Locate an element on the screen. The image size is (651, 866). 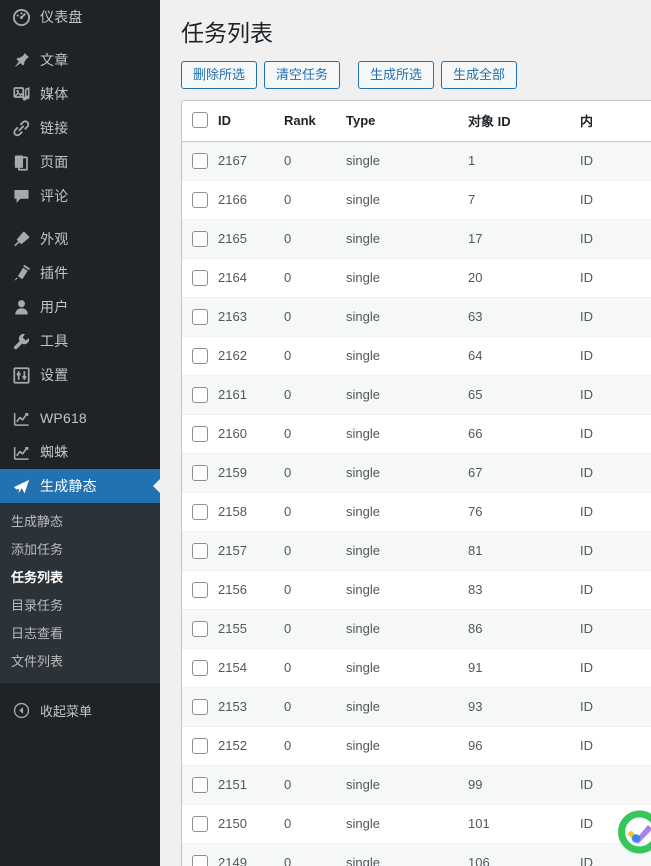
cell-object-id: 106 is located at coordinates (524, 854).